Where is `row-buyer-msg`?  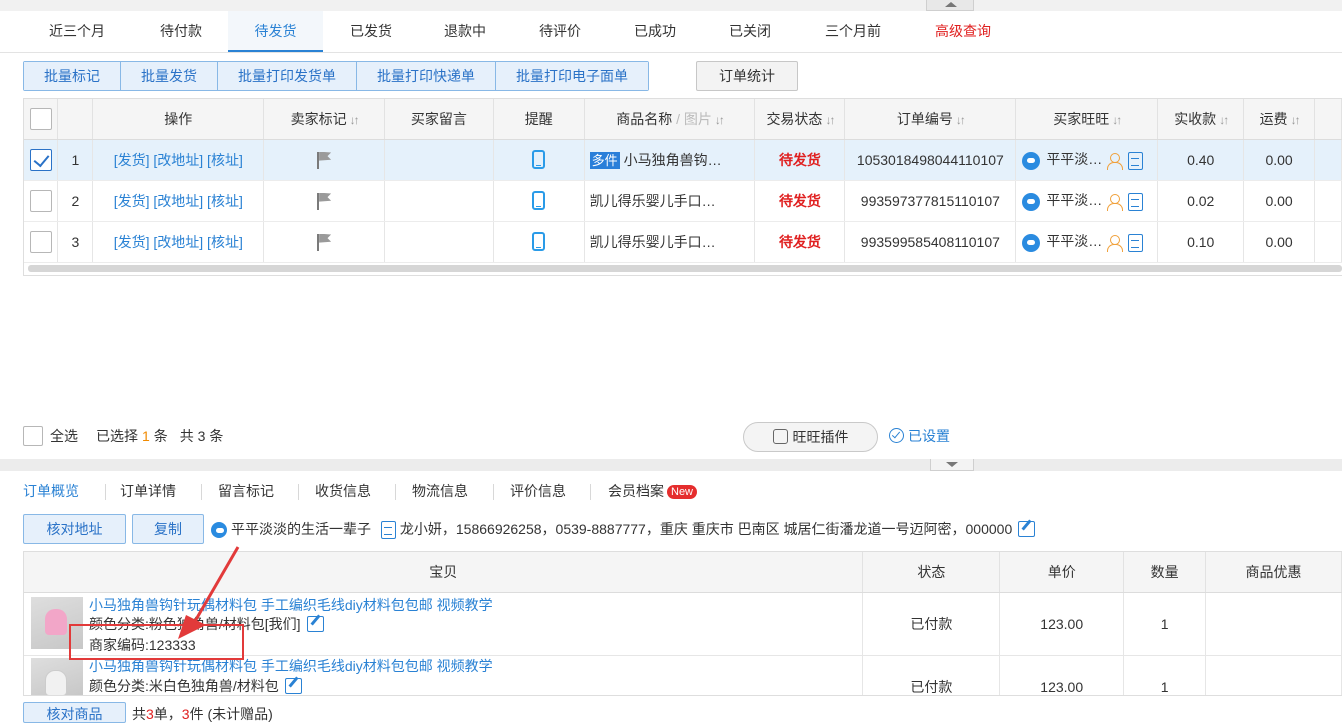
row-buyer-msg is located at coordinates (439, 201).